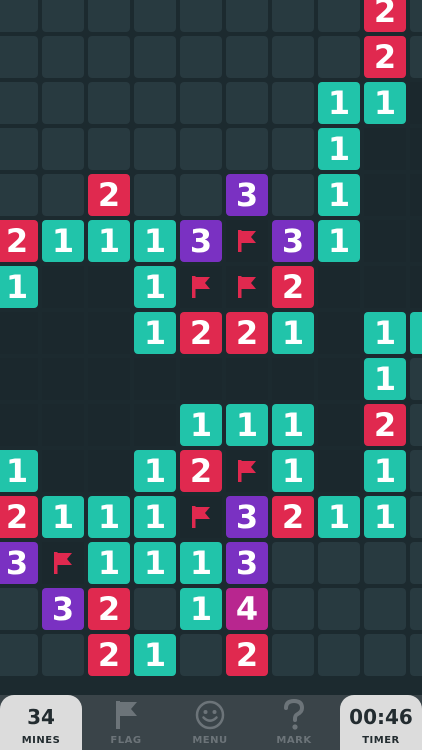 The width and height of the screenshot is (422, 750). What do you see at coordinates (293, 517) in the screenshot?
I see `grid-cell-r11-c6: 2` at bounding box center [293, 517].